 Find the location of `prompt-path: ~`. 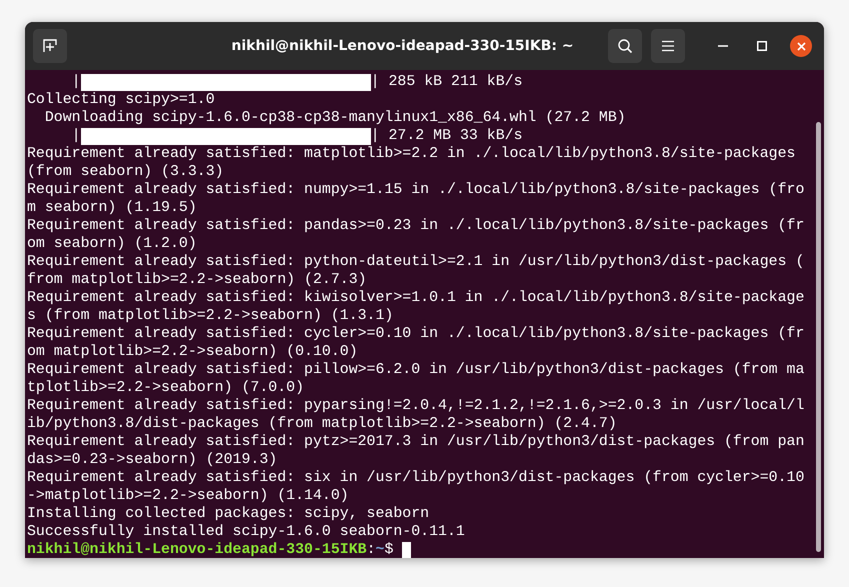

prompt-path: ~ is located at coordinates (380, 549).